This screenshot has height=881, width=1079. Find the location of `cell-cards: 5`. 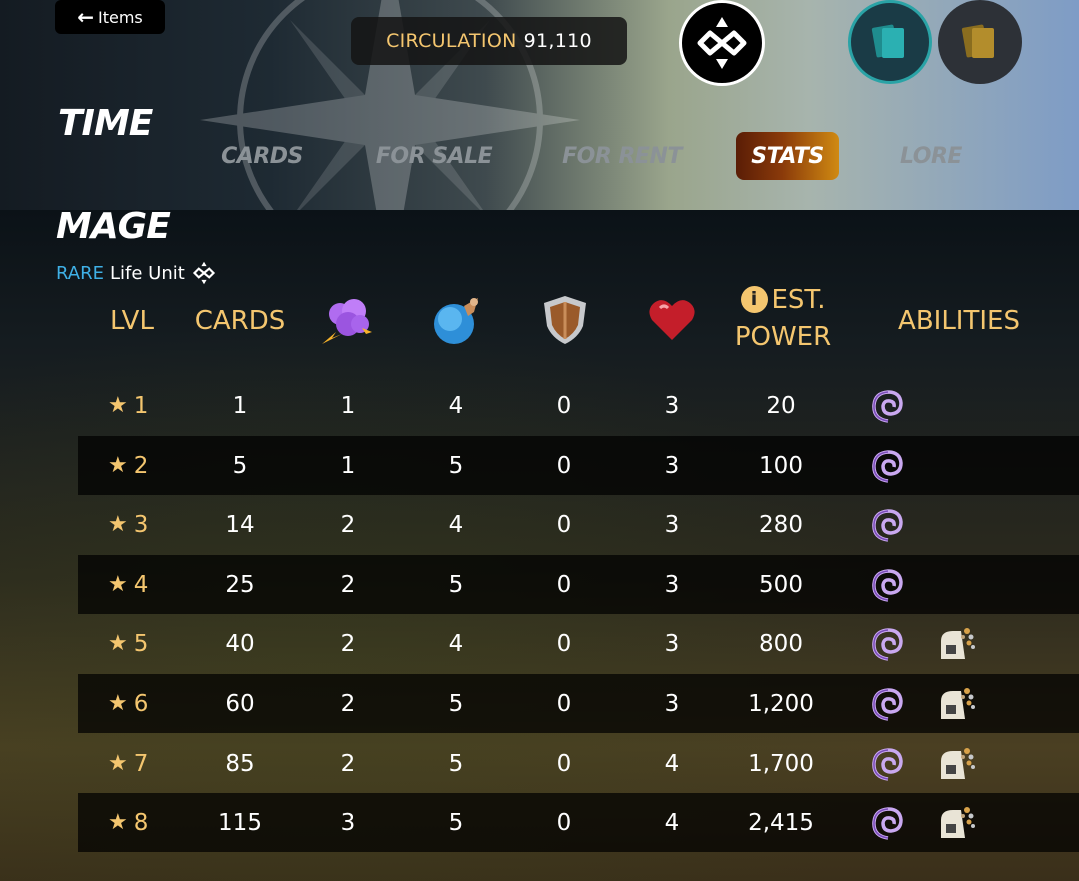

cell-cards: 5 is located at coordinates (240, 465).